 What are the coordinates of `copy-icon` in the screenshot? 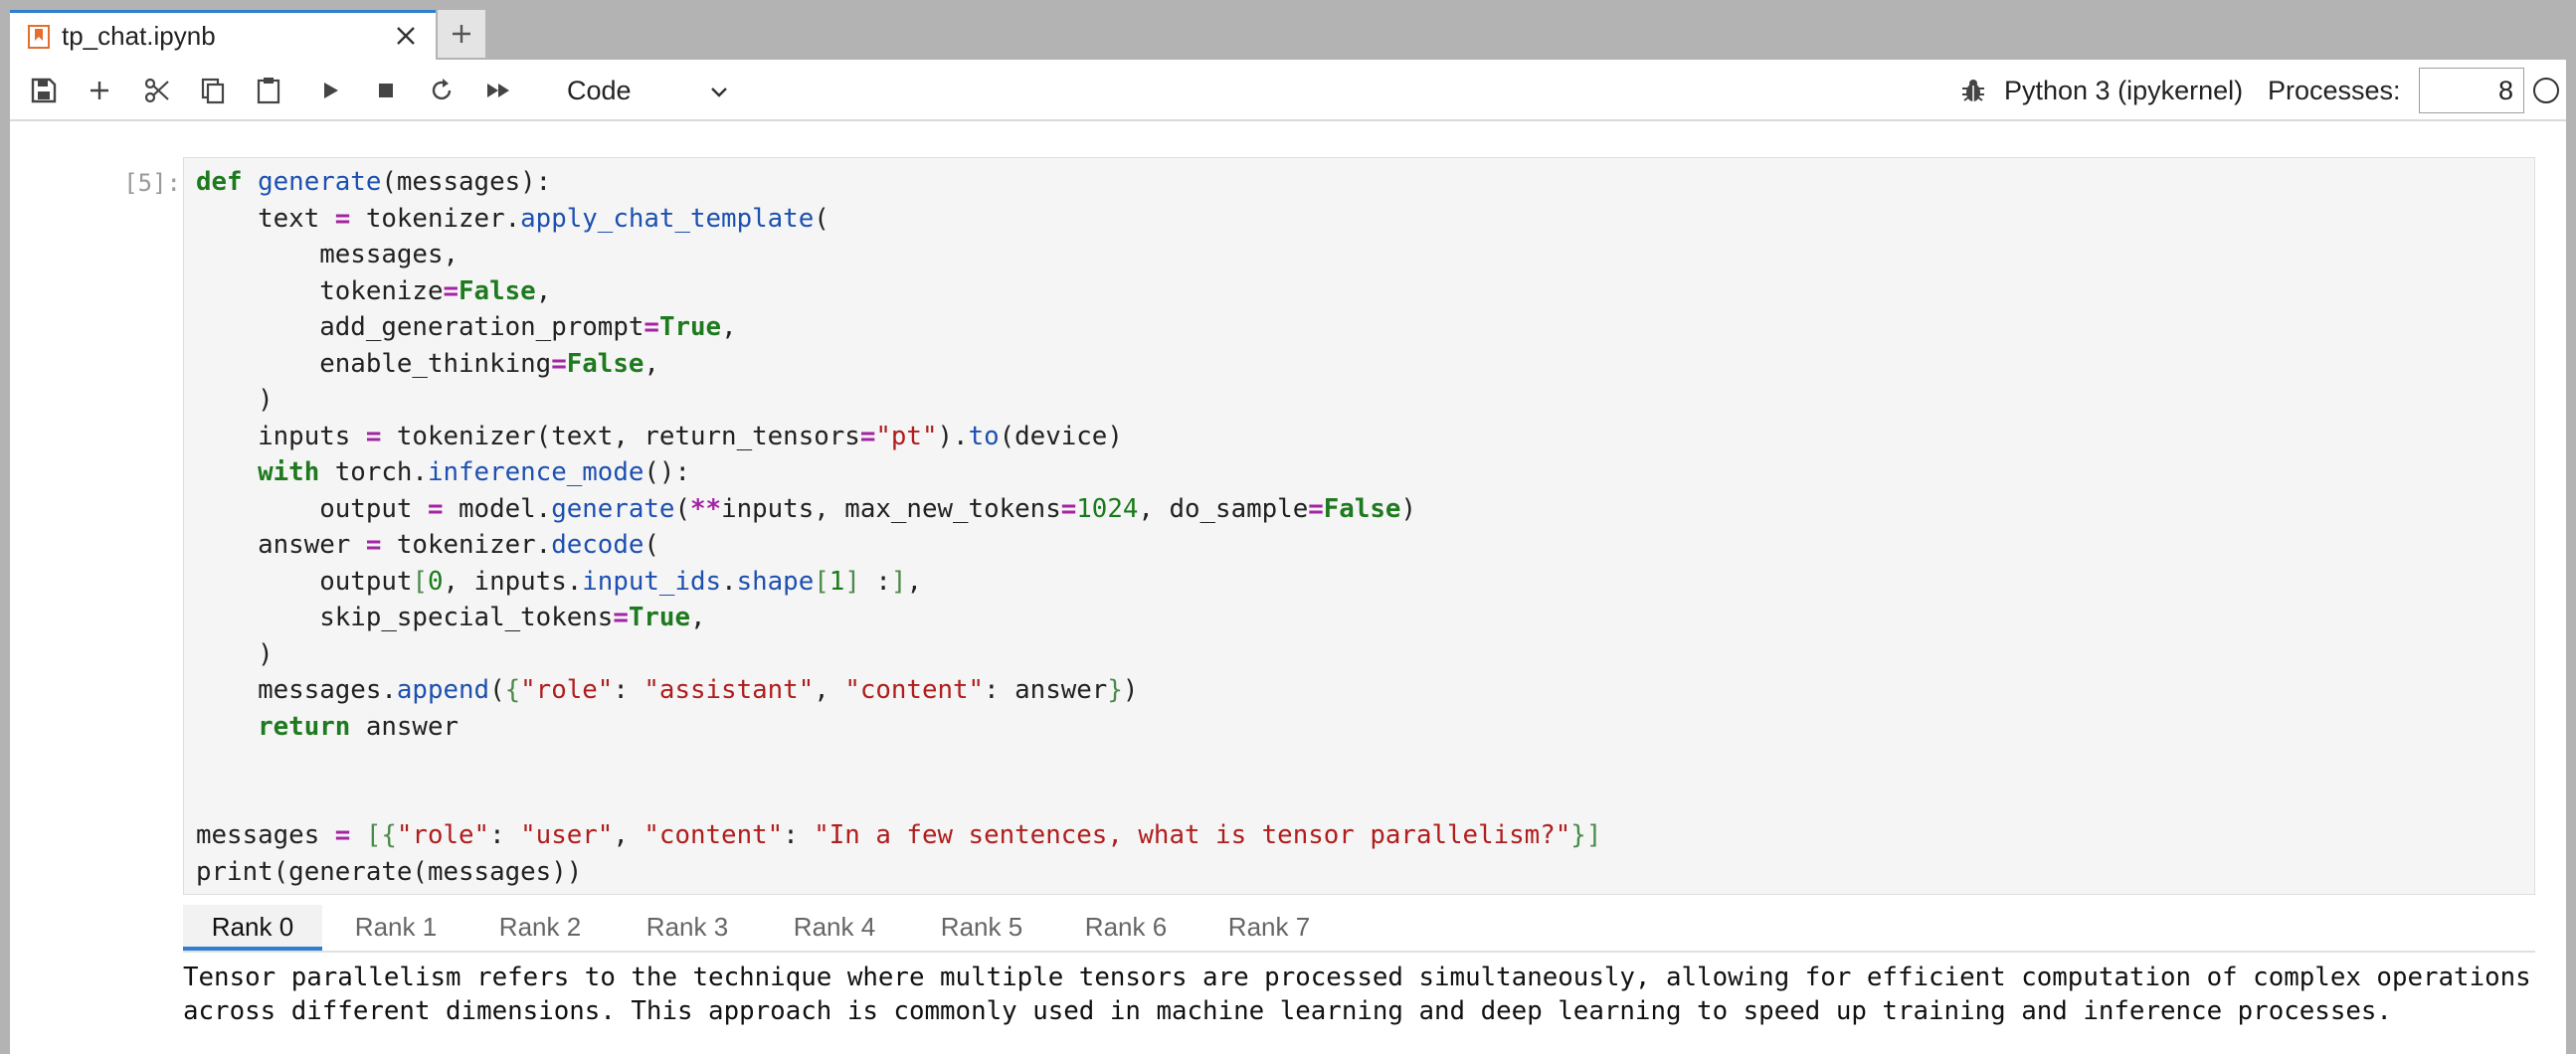 It's located at (213, 90).